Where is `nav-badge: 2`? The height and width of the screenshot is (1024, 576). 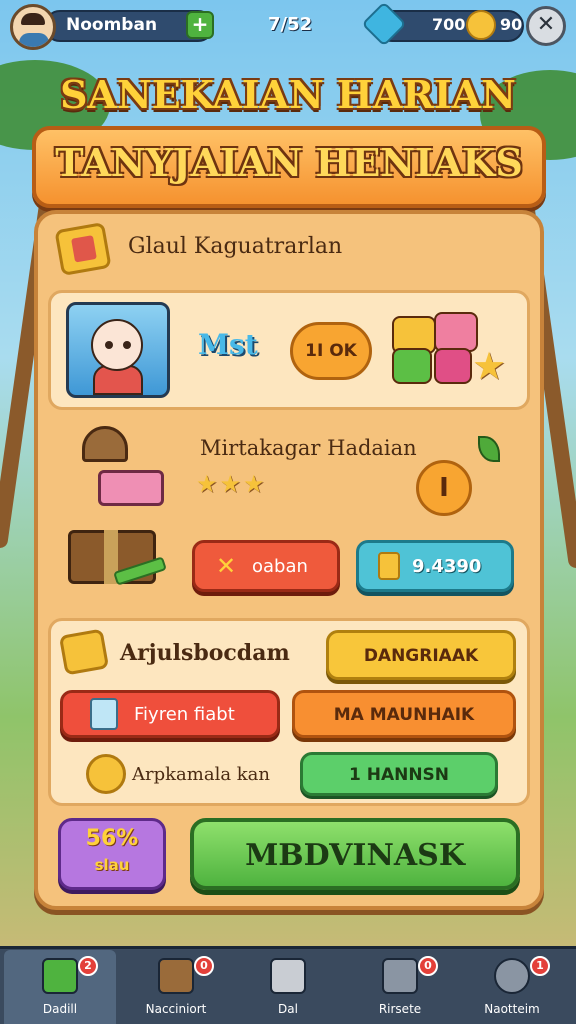
nav-badge: 2 is located at coordinates (88, 966).